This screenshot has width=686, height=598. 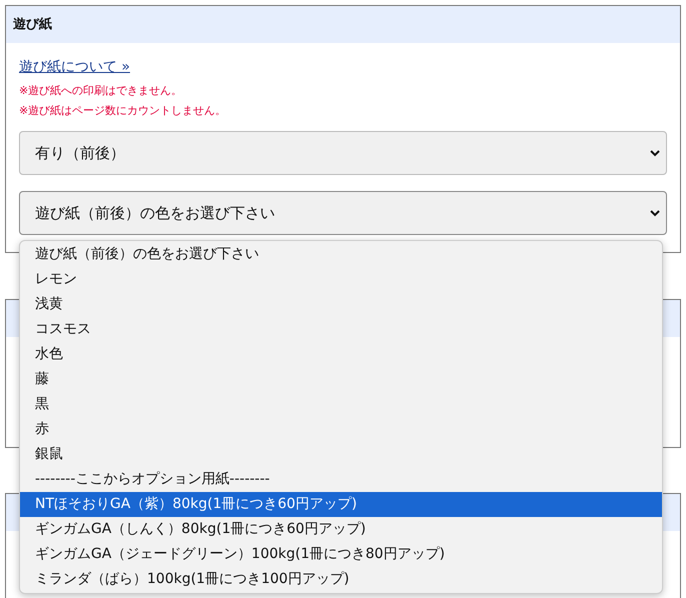 What do you see at coordinates (341, 379) in the screenshot?
I see `dropdown-option: 藤` at bounding box center [341, 379].